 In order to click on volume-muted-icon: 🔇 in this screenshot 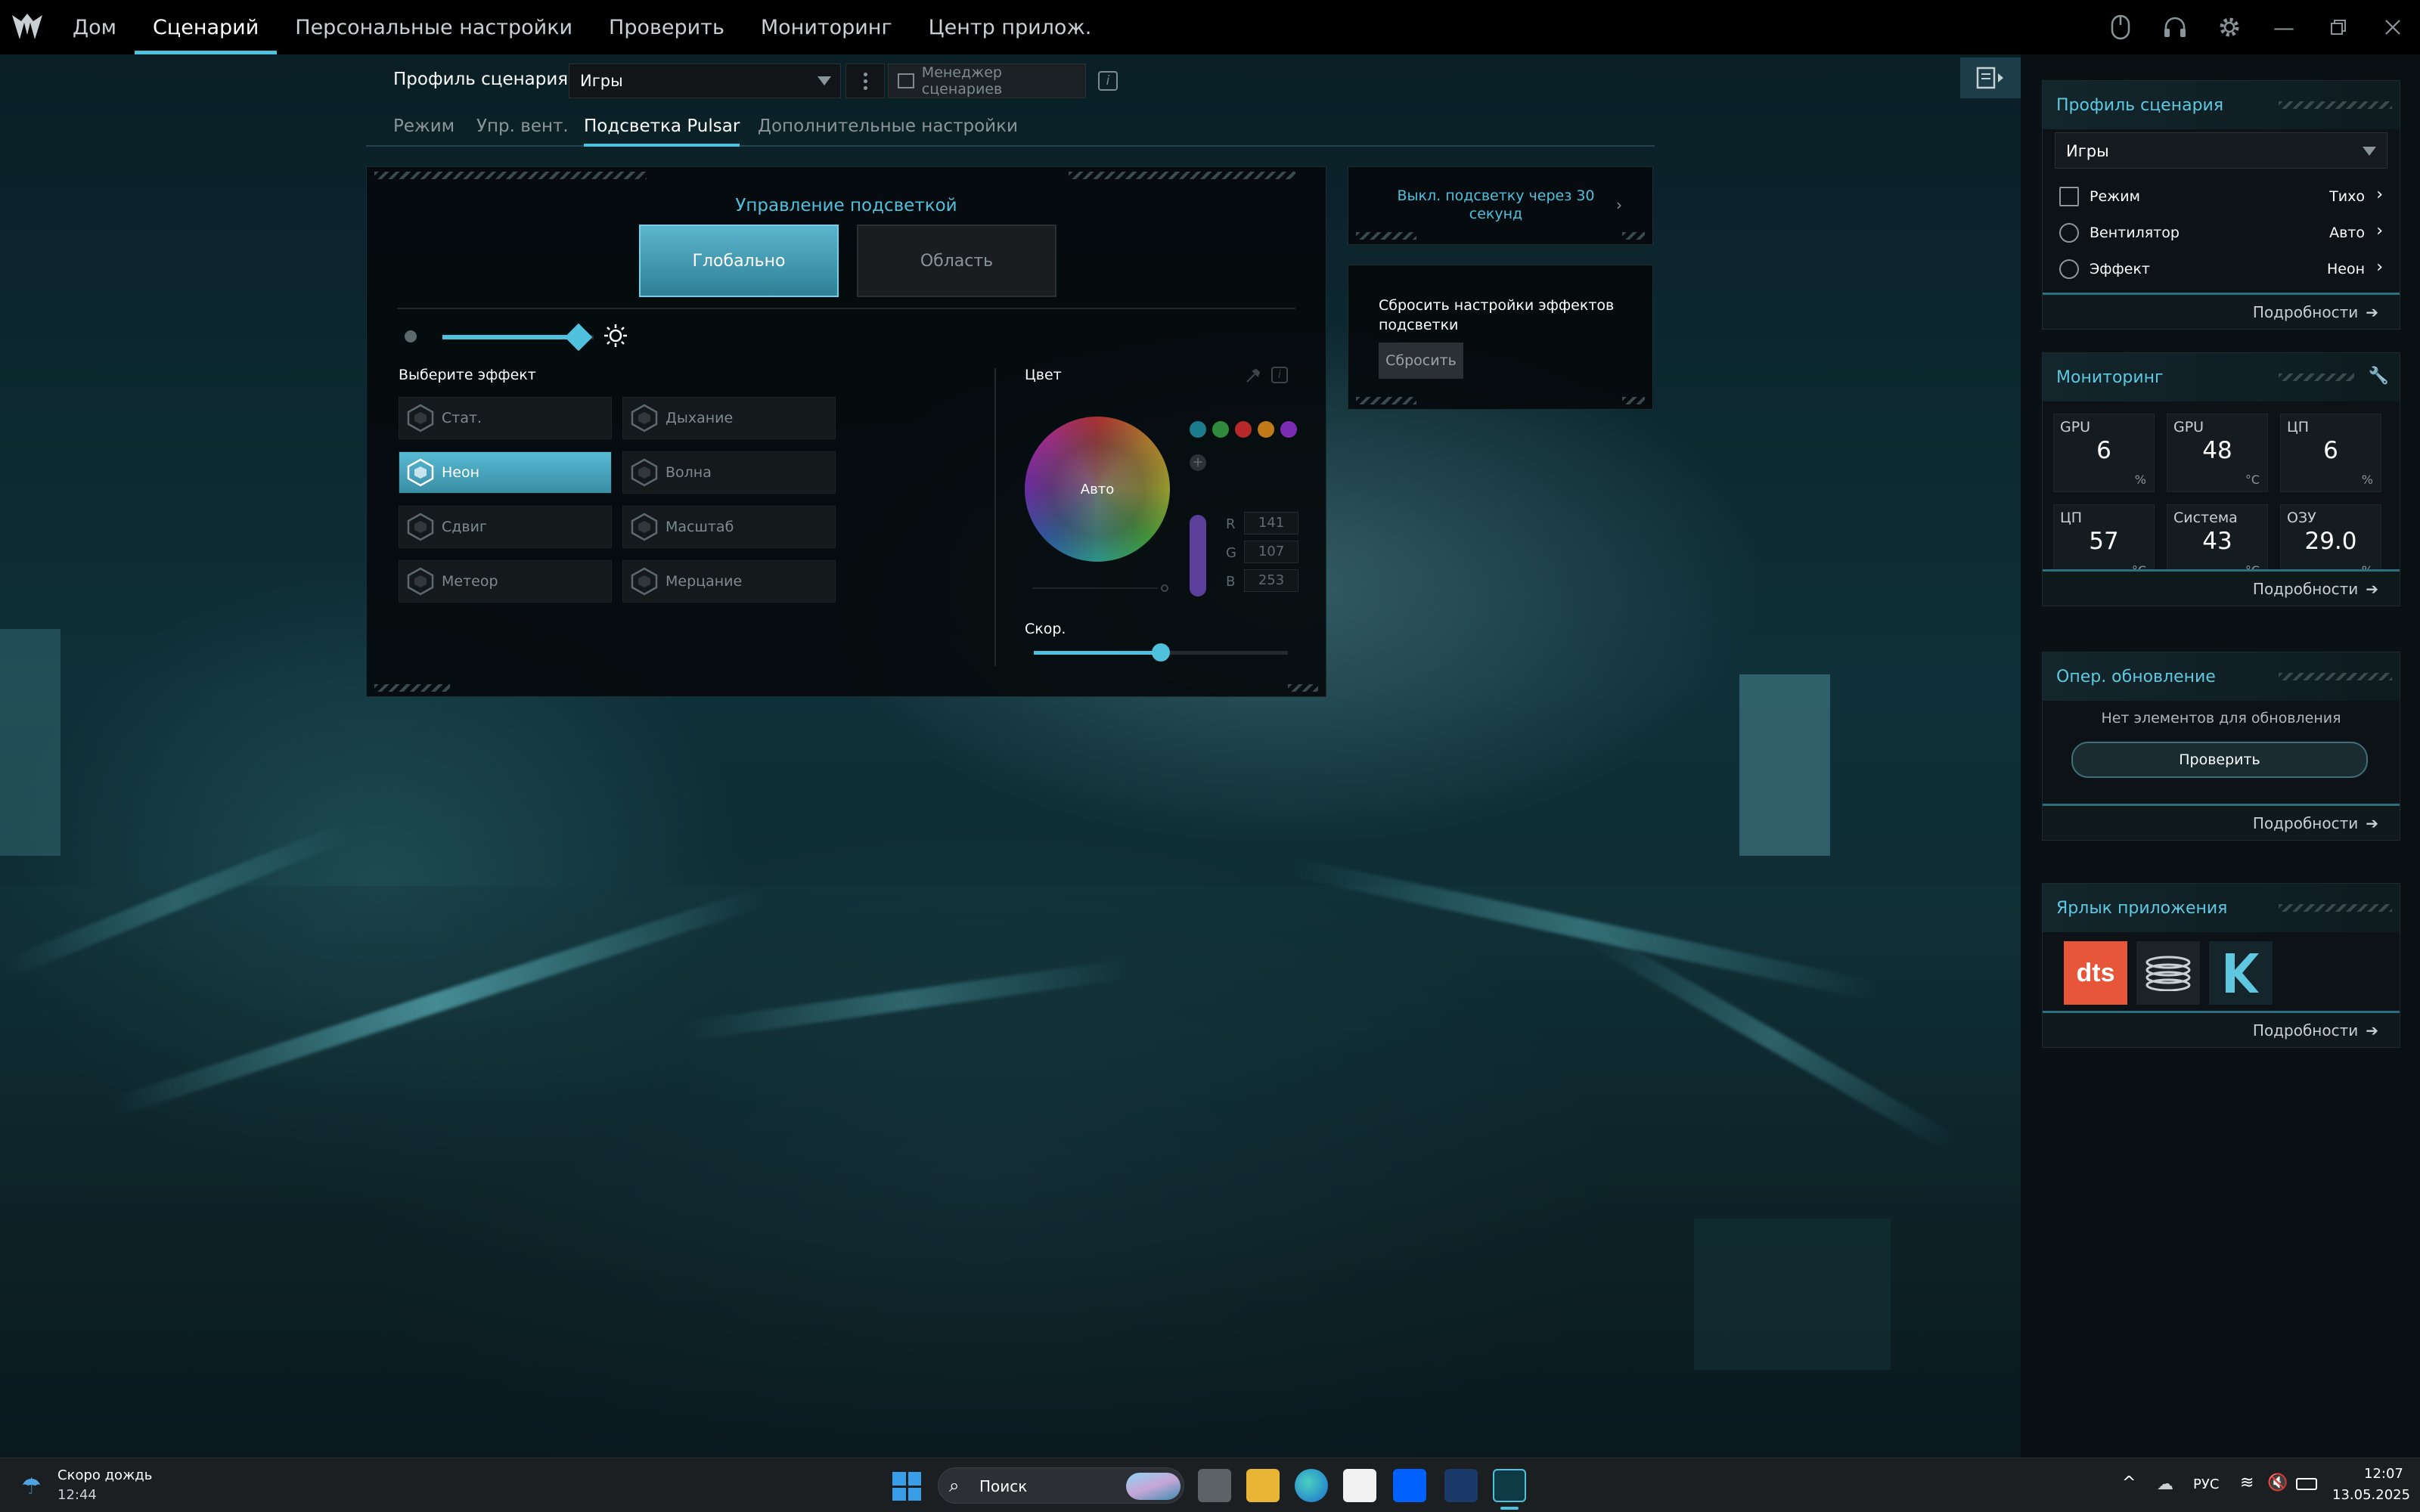, I will do `click(2277, 1482)`.